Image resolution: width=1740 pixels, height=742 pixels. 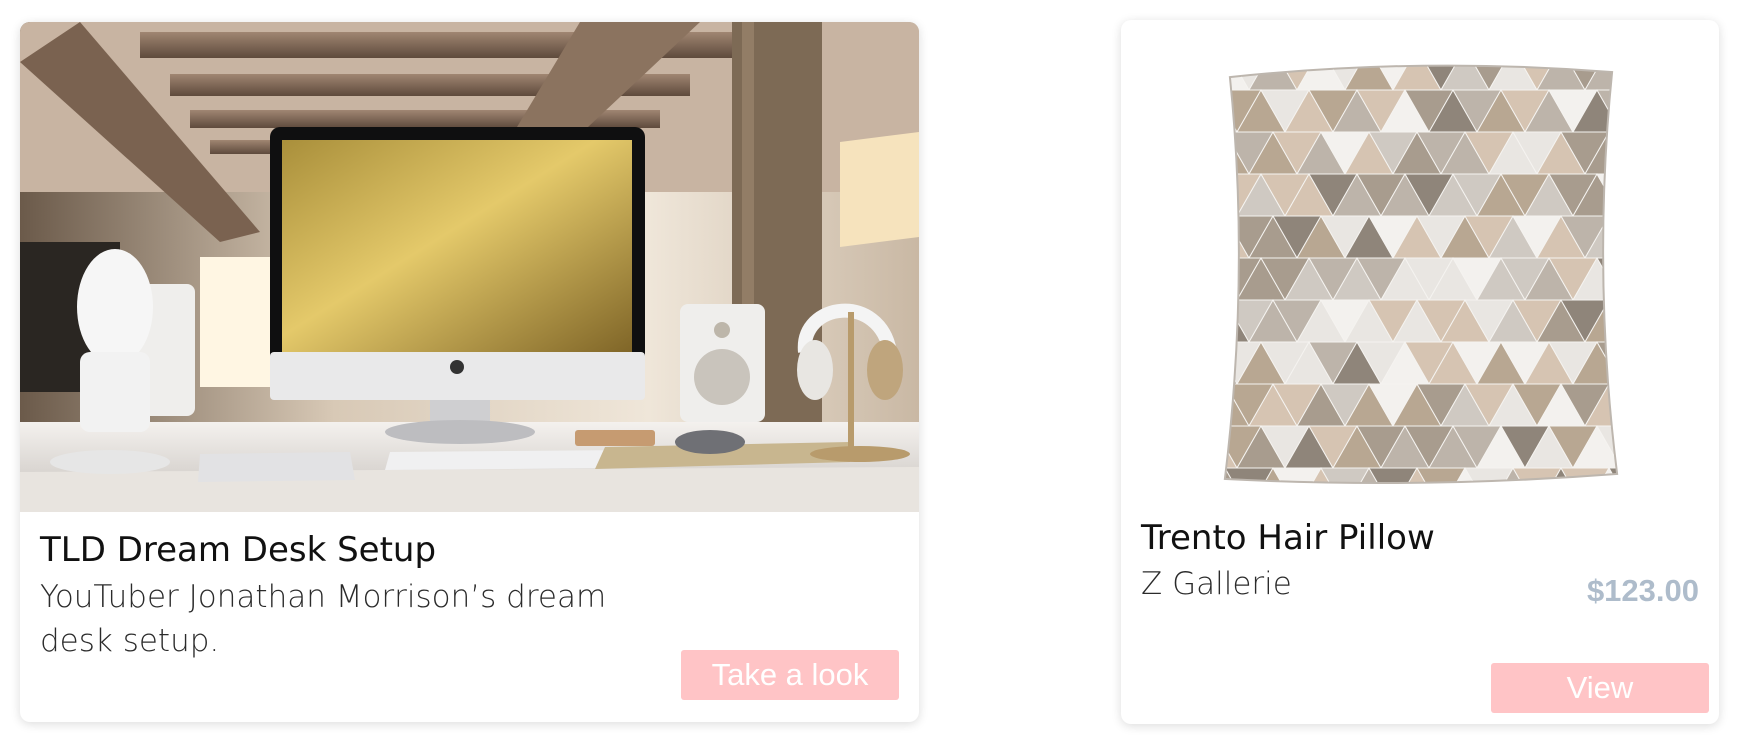 I want to click on product-price: $123.00, so click(x=1642, y=590).